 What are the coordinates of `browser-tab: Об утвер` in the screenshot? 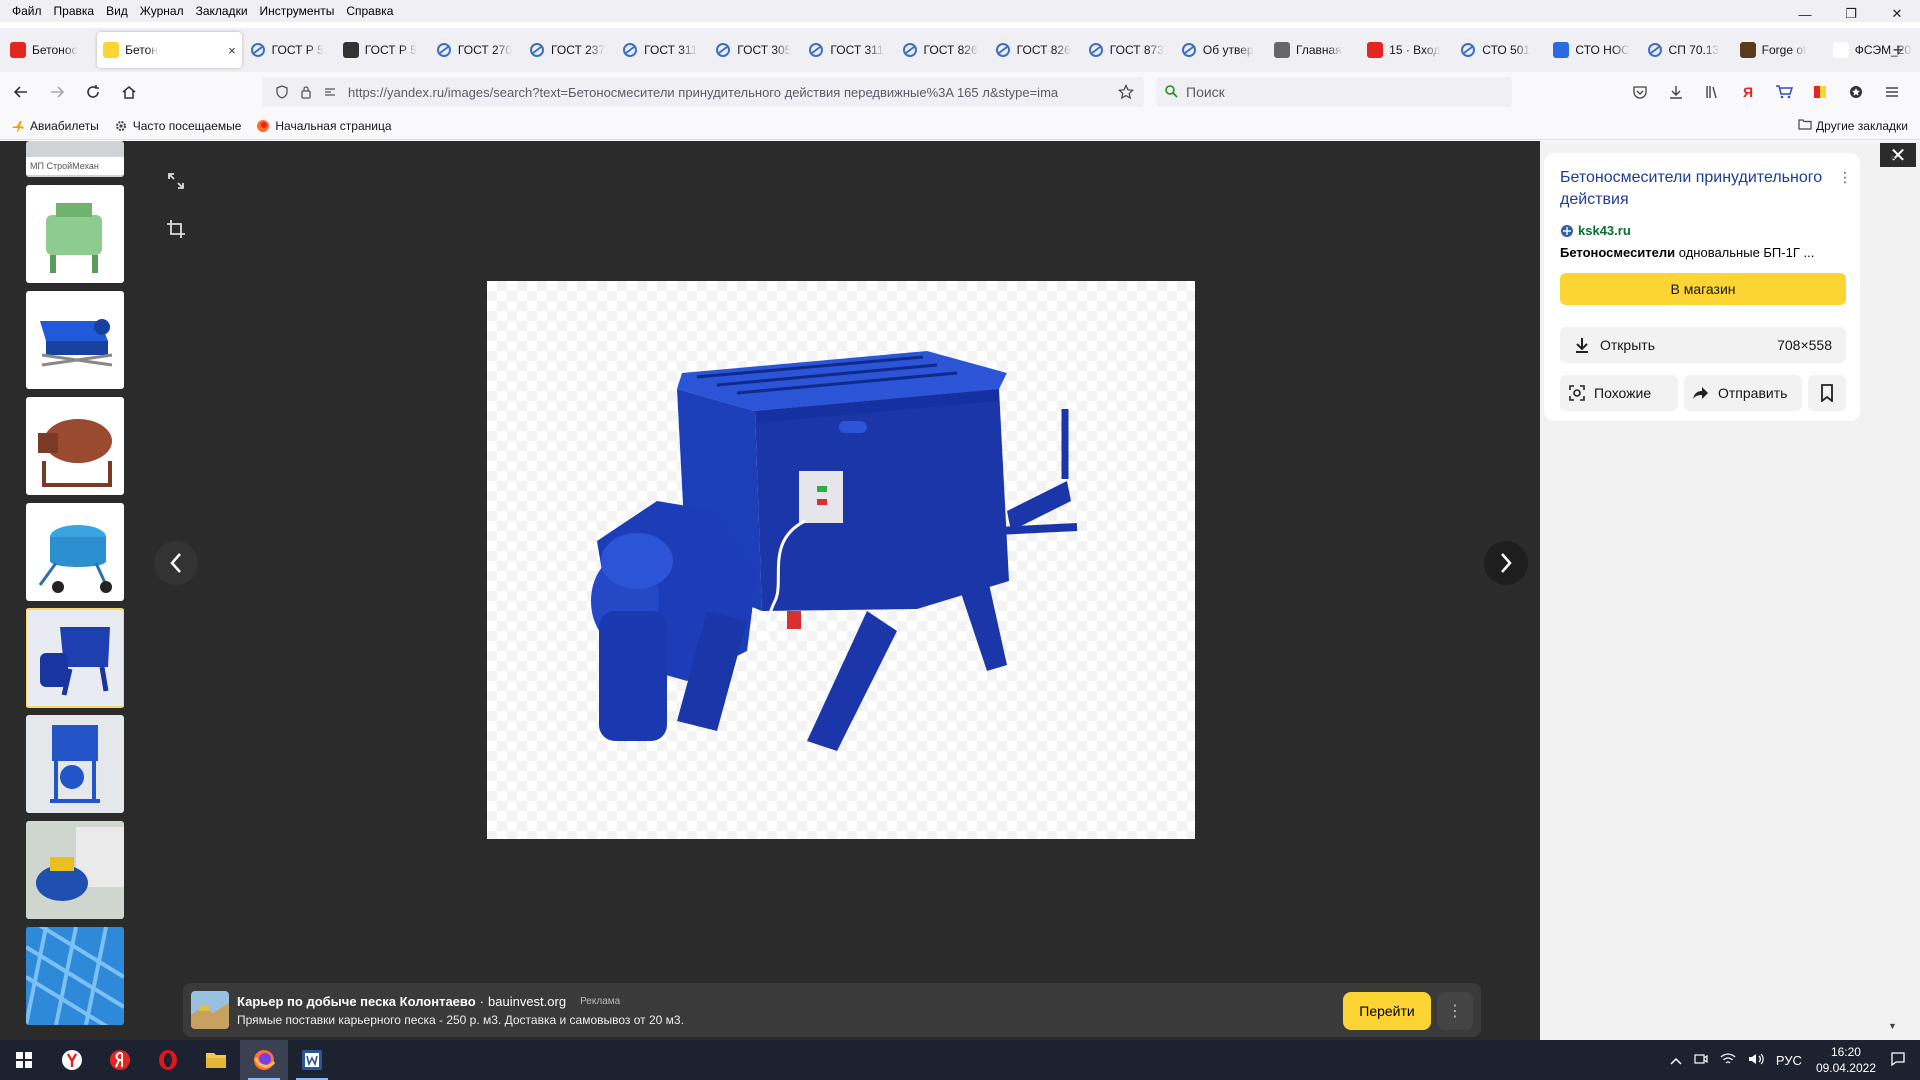 It's located at (1220, 50).